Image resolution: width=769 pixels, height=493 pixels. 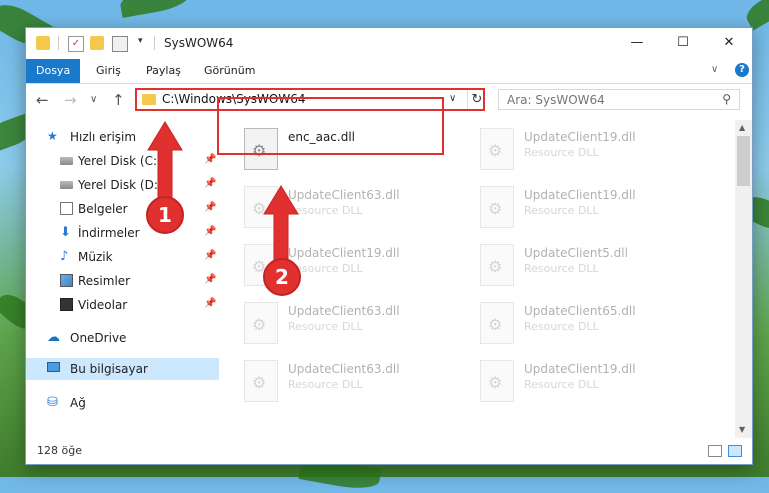 I want to click on sidebar-item-videos: Videolar 📌, so click(x=122, y=305).